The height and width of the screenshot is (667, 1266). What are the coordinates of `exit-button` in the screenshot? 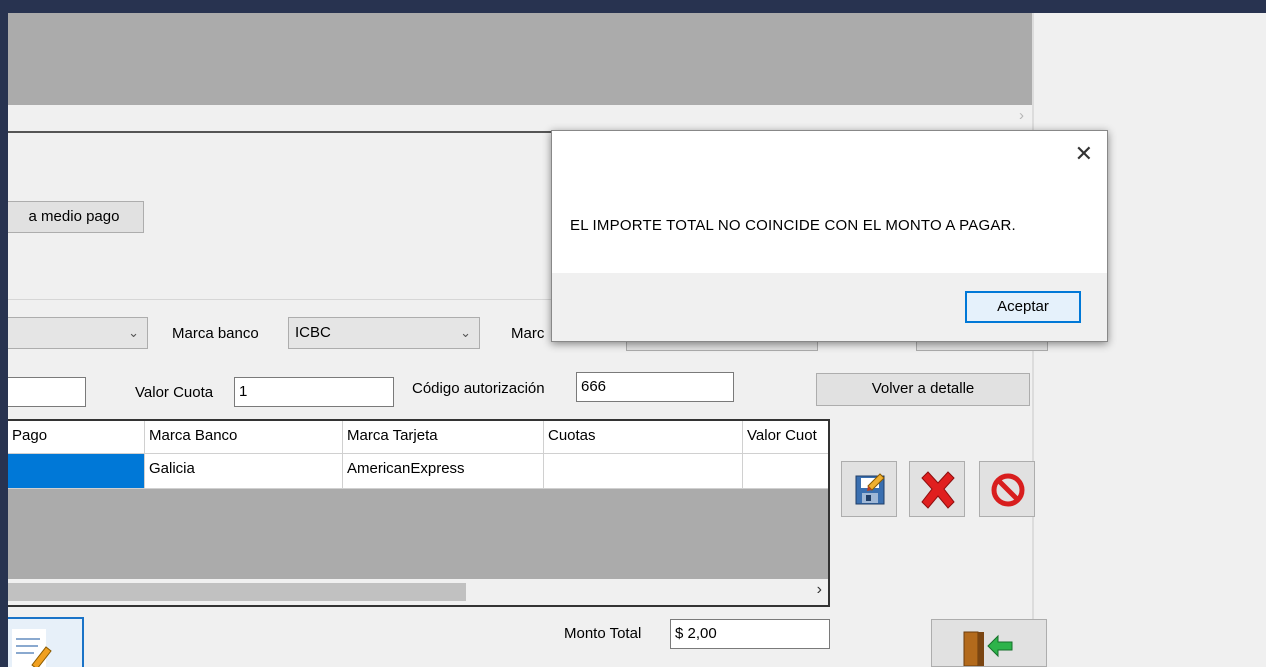 It's located at (989, 643).